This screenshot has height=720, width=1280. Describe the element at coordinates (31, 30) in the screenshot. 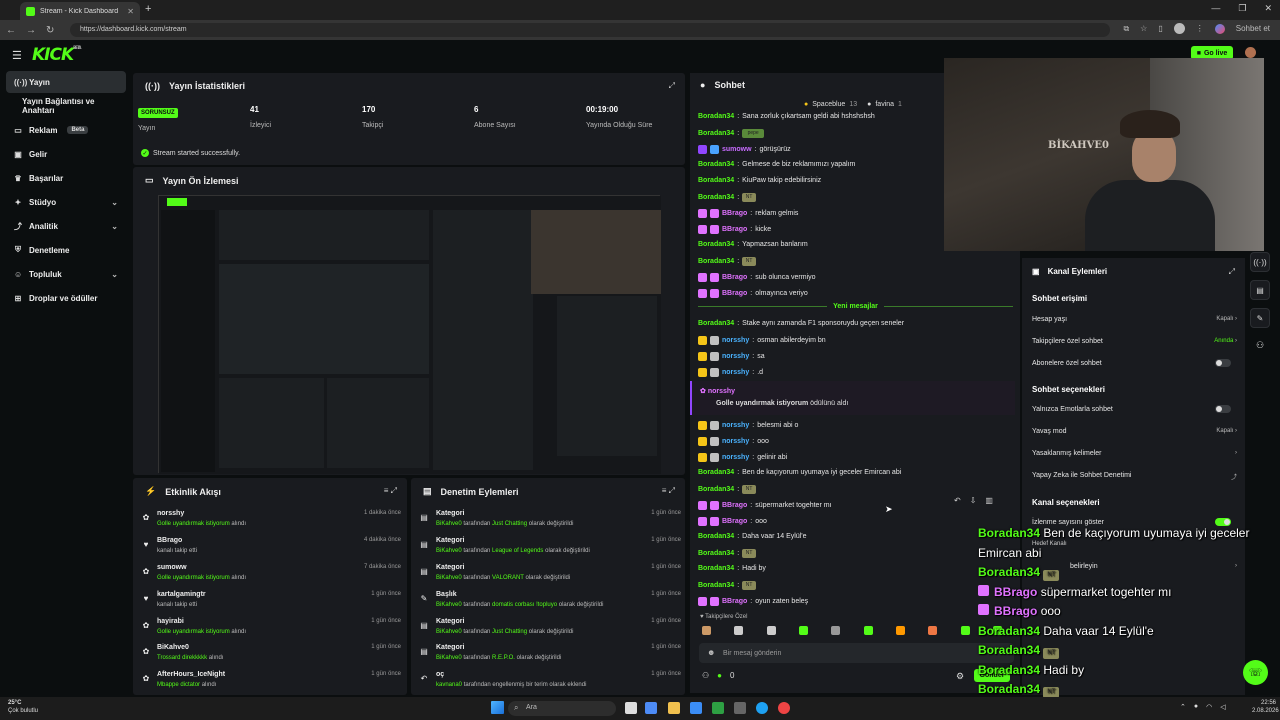

I see `forward-icon: →` at that location.